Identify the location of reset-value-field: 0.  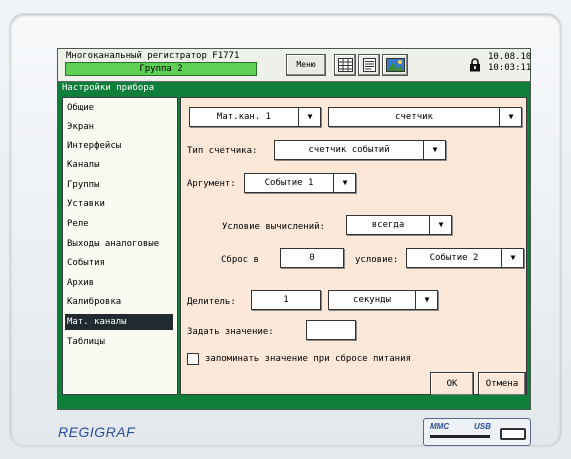
(312, 258).